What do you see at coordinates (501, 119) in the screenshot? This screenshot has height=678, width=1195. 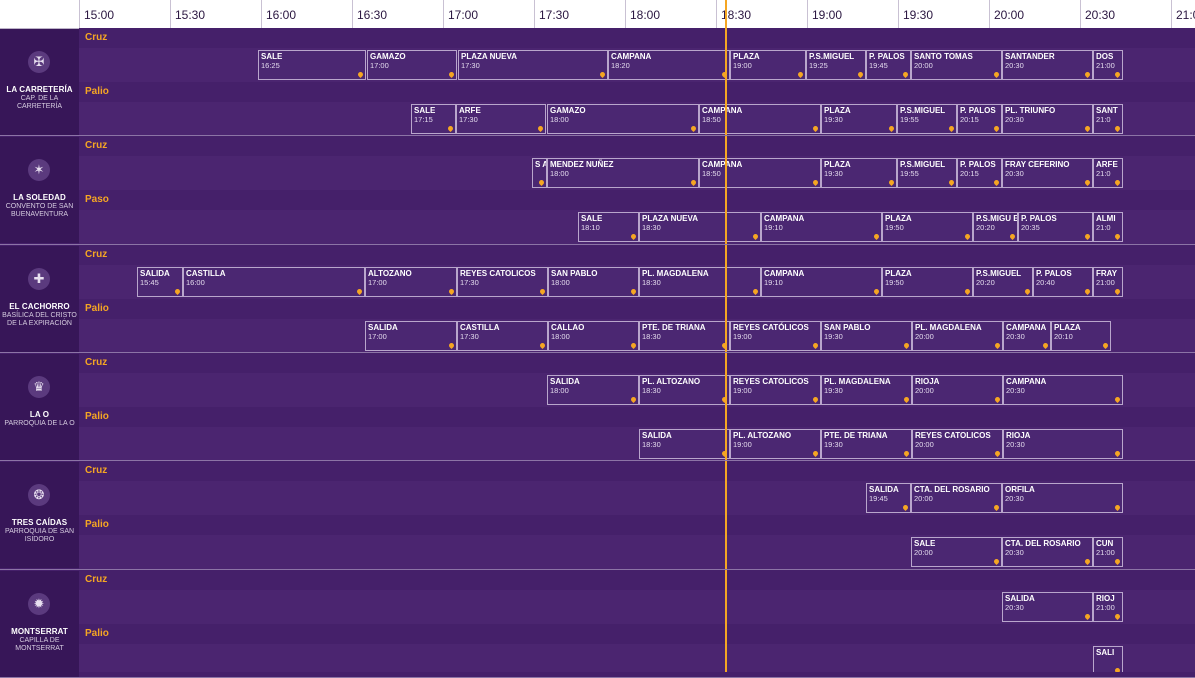 I see `route-stop: ARFE 17:30` at bounding box center [501, 119].